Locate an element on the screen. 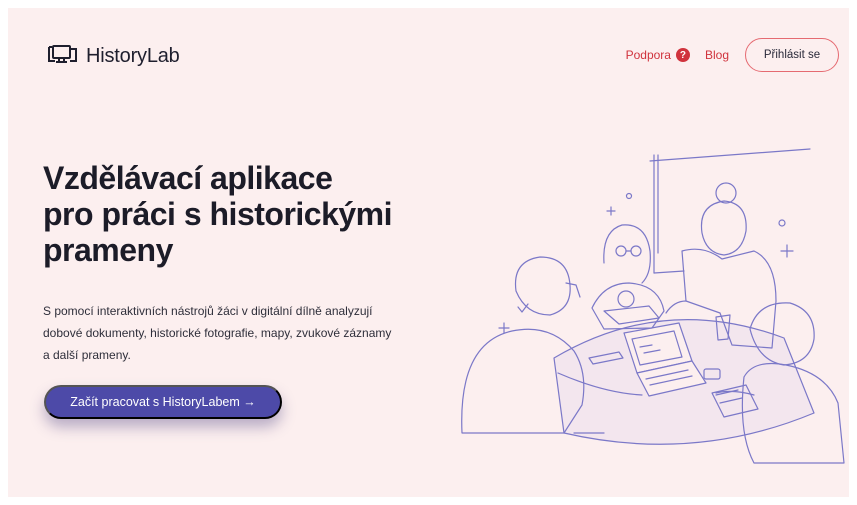 This screenshot has height=505, width=857. question-icon: ? is located at coordinates (682, 55).